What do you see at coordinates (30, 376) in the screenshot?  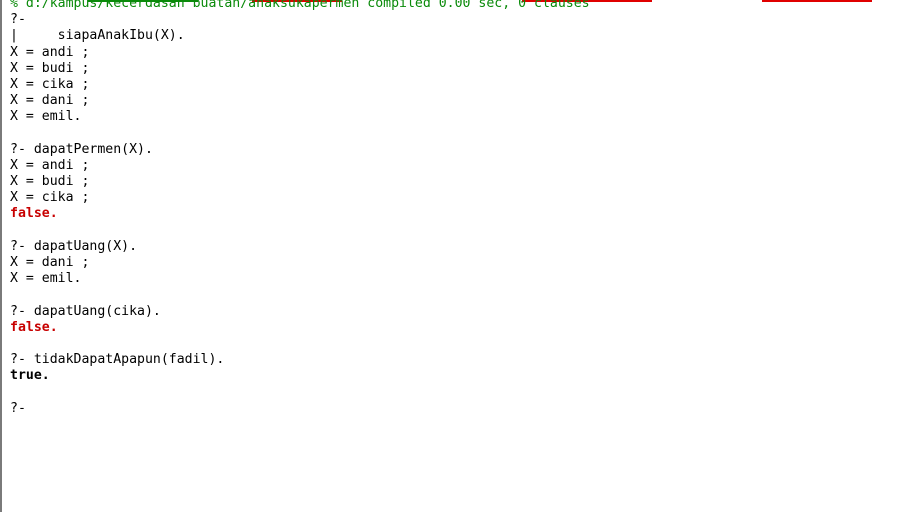 I see `true-result: true.` at bounding box center [30, 376].